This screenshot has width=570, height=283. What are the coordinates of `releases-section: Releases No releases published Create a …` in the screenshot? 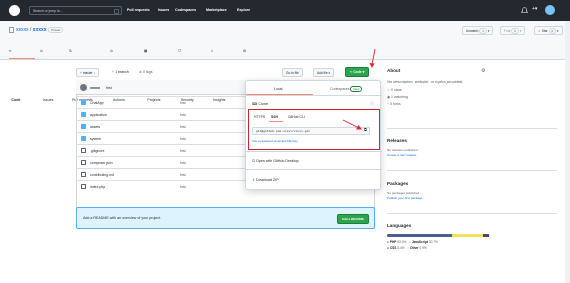 It's located at (402, 147).